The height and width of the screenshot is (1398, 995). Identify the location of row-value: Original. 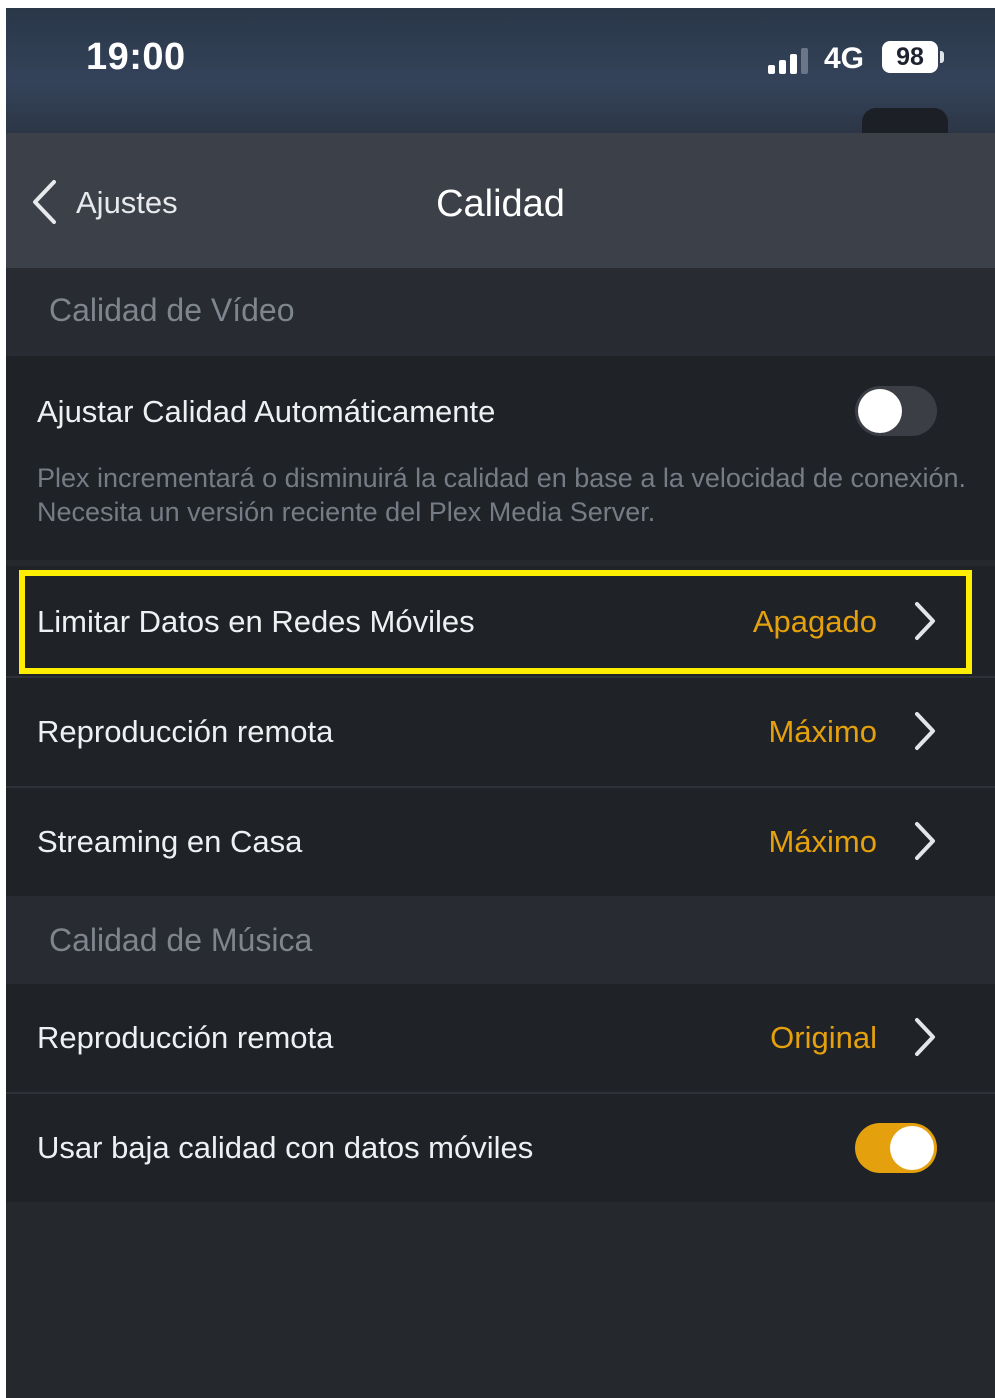
(823, 1037).